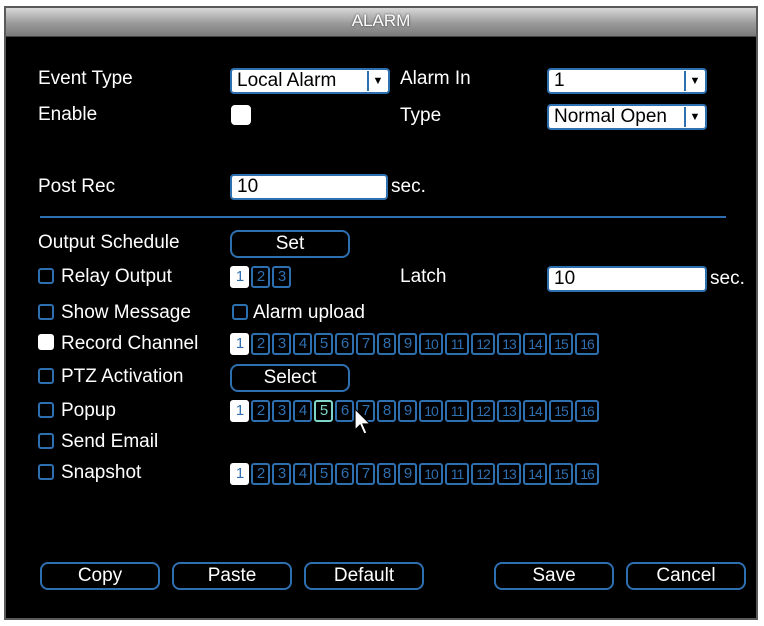 The height and width of the screenshot is (626, 764). What do you see at coordinates (290, 244) in the screenshot?
I see `set-button: Set` at bounding box center [290, 244].